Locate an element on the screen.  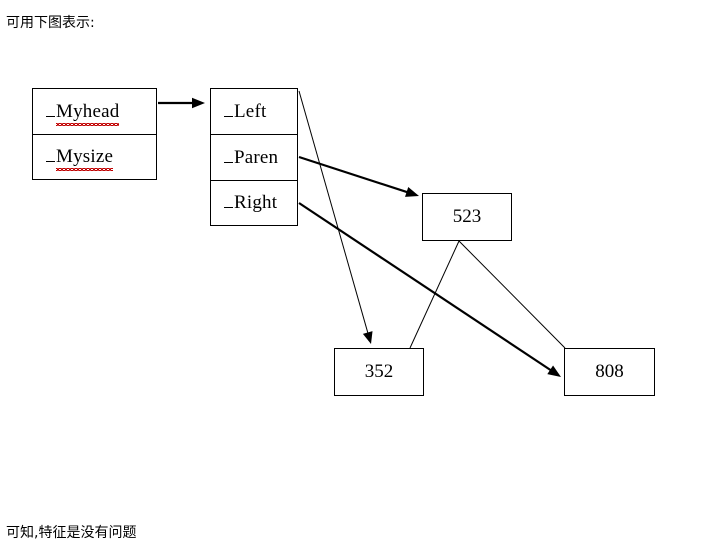
field-label-paren: Paren is located at coordinates (251, 158).